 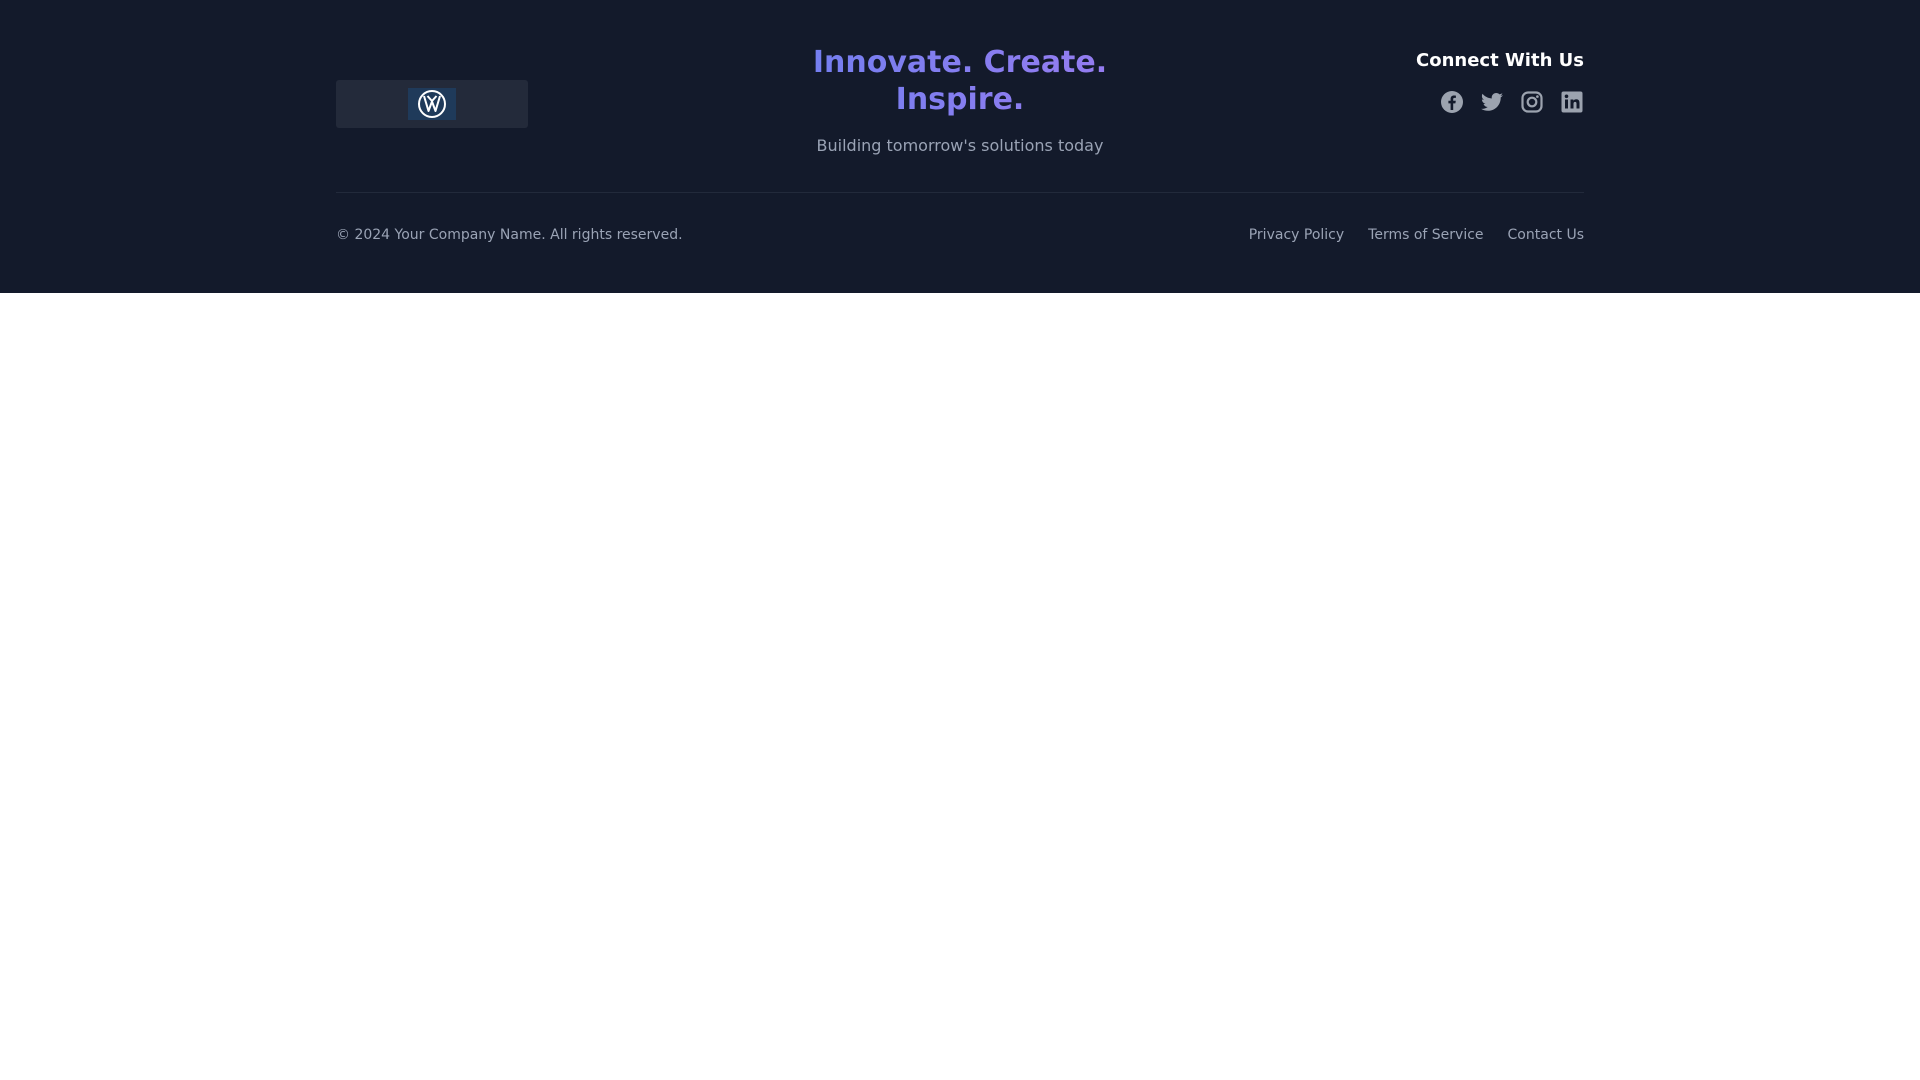 What do you see at coordinates (1532, 102) in the screenshot?
I see `instagram-icon` at bounding box center [1532, 102].